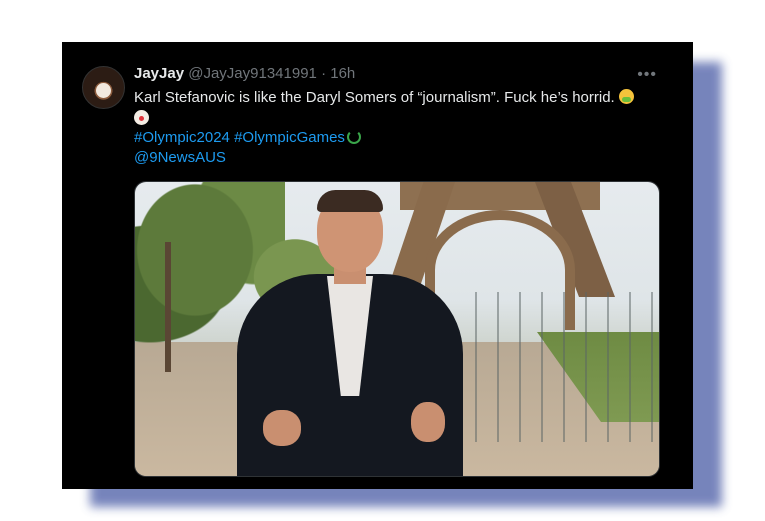  I want to click on image-fence, so click(567, 367).